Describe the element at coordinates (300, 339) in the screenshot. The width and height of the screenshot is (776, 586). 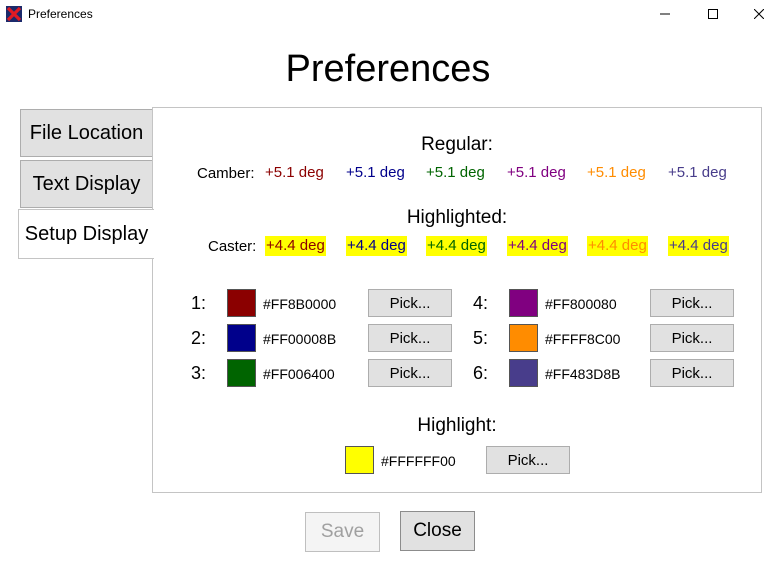
I see `color-hex-value: #FF00008B` at that location.